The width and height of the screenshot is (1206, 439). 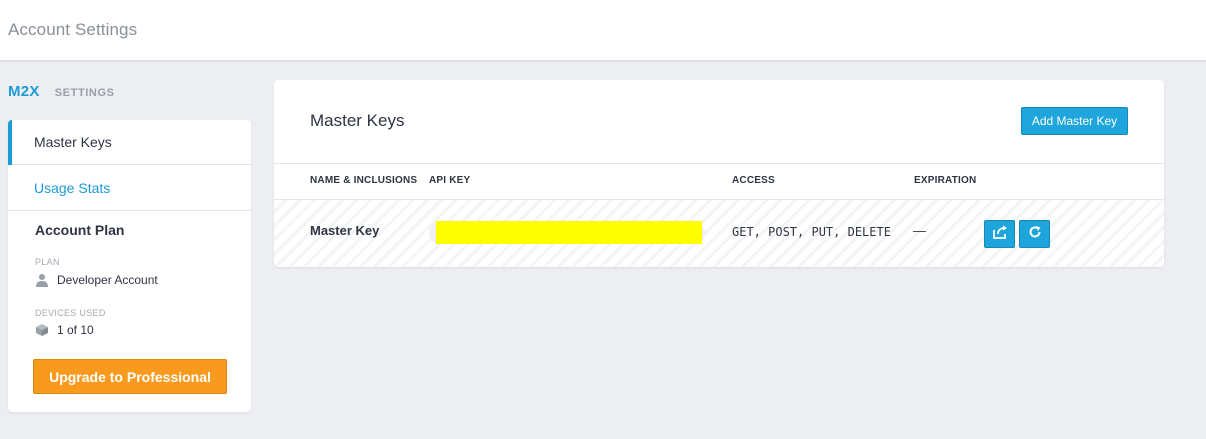 What do you see at coordinates (10, 142) in the screenshot?
I see `active-indicator` at bounding box center [10, 142].